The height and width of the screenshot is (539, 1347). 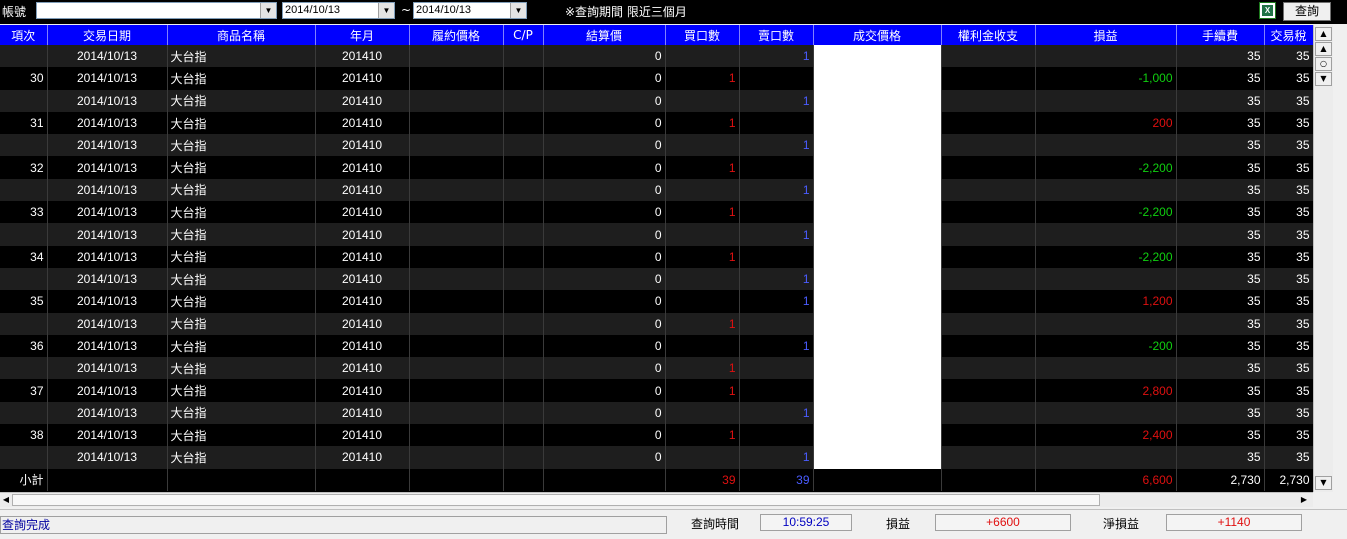 What do you see at coordinates (656, 123) in the screenshot?
I see `table-row: 31 2014/10/13 大台指 201410 0 1 200 35 35` at bounding box center [656, 123].